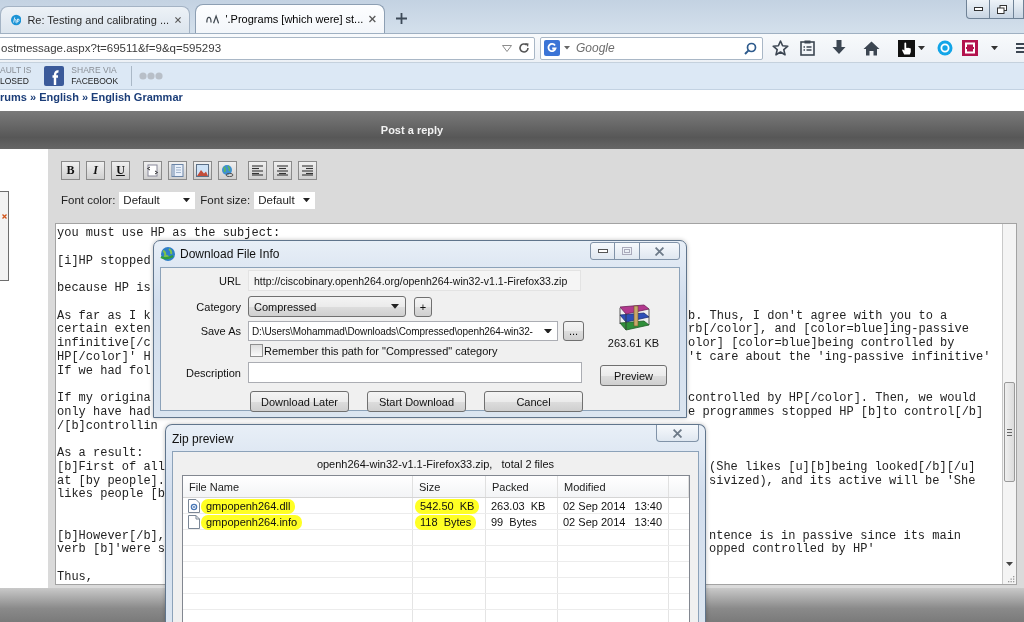  What do you see at coordinates (111, 550) in the screenshot?
I see `text-line: verb [b]'were s` at bounding box center [111, 550].